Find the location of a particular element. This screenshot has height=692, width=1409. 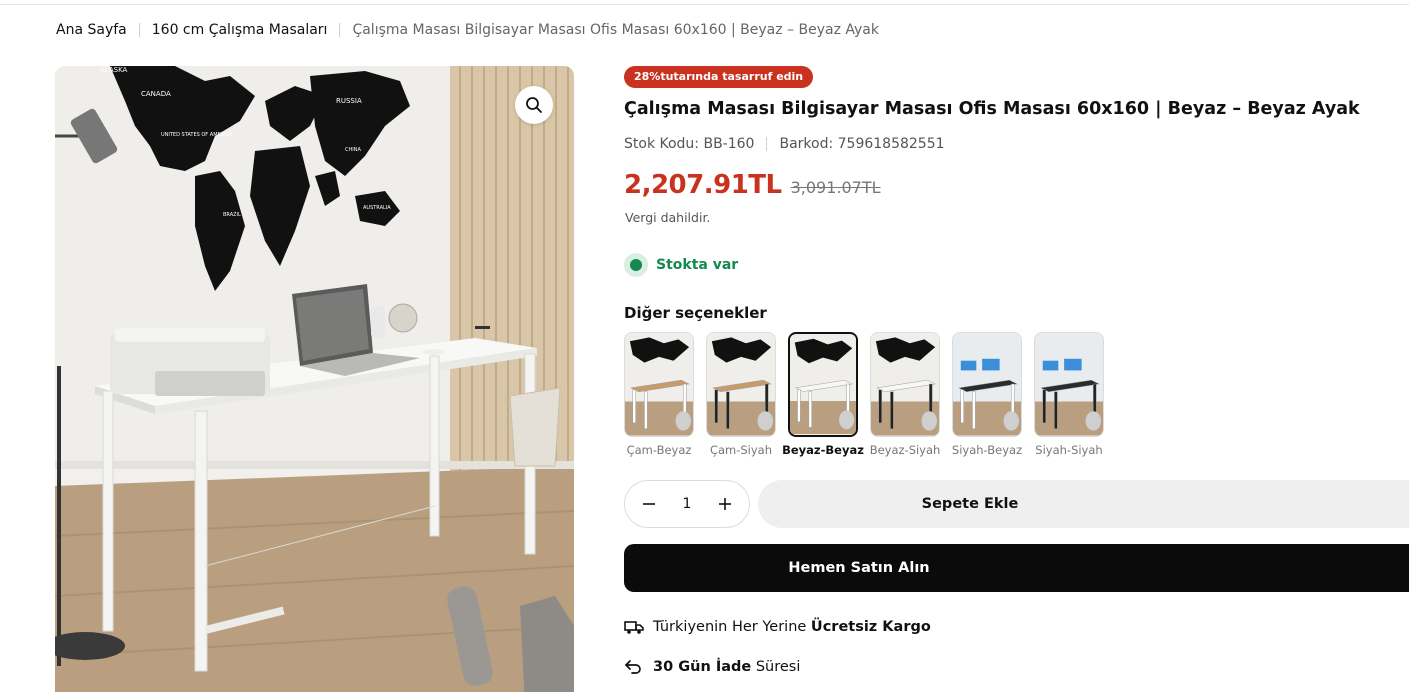

variant-label: Beyaz-Siyah is located at coordinates (905, 450).